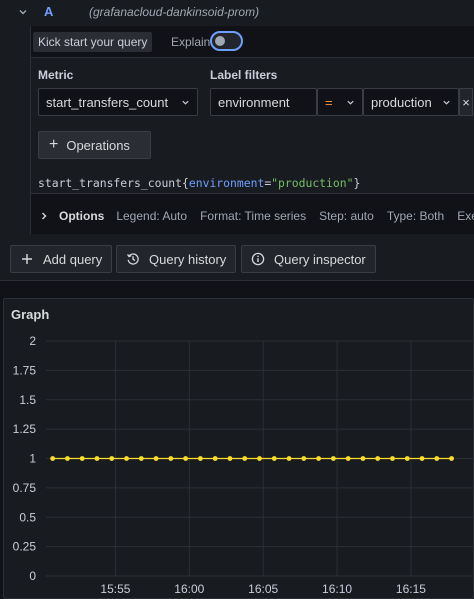 This screenshot has width=474, height=599. Describe the element at coordinates (73, 259) in the screenshot. I see `add-query-label: Add query` at that location.